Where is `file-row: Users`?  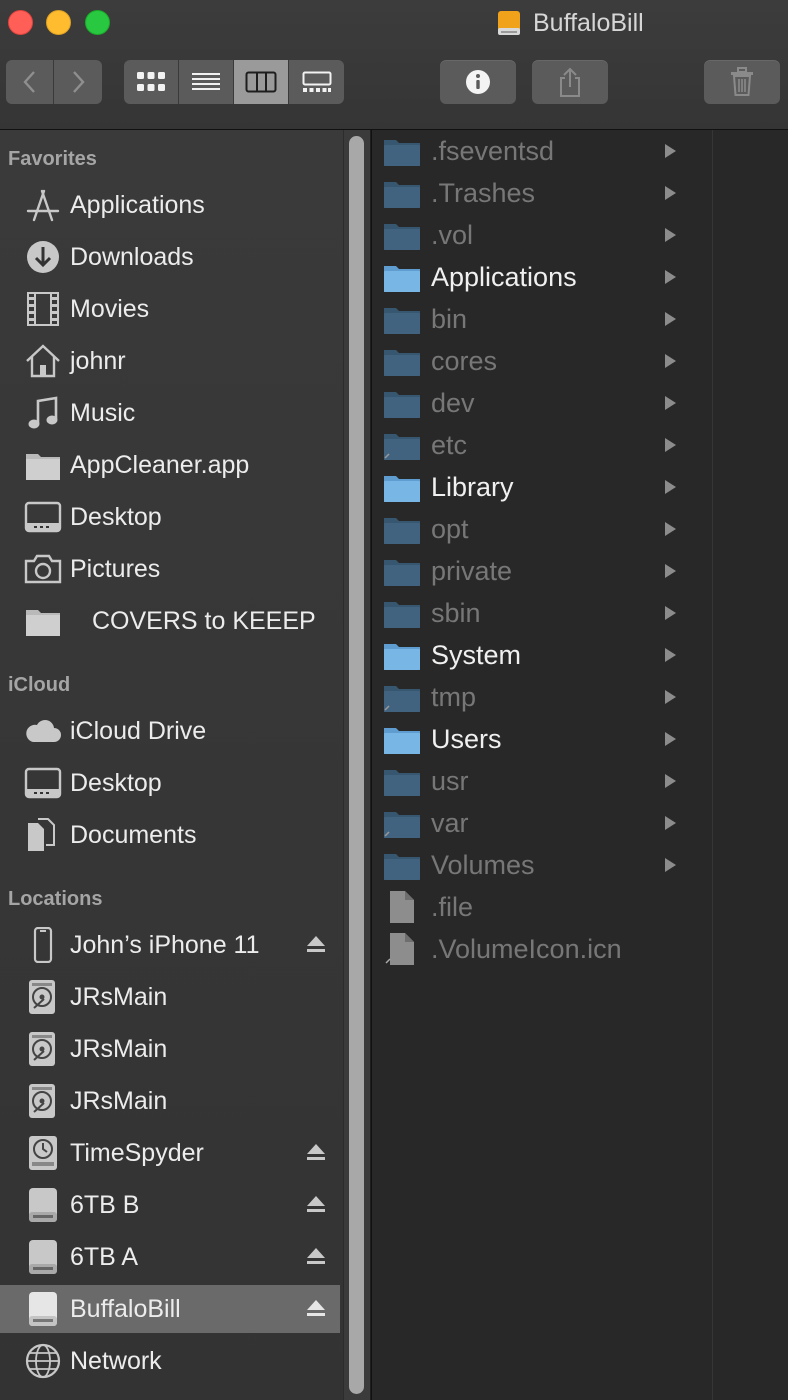 file-row: Users is located at coordinates (538, 740).